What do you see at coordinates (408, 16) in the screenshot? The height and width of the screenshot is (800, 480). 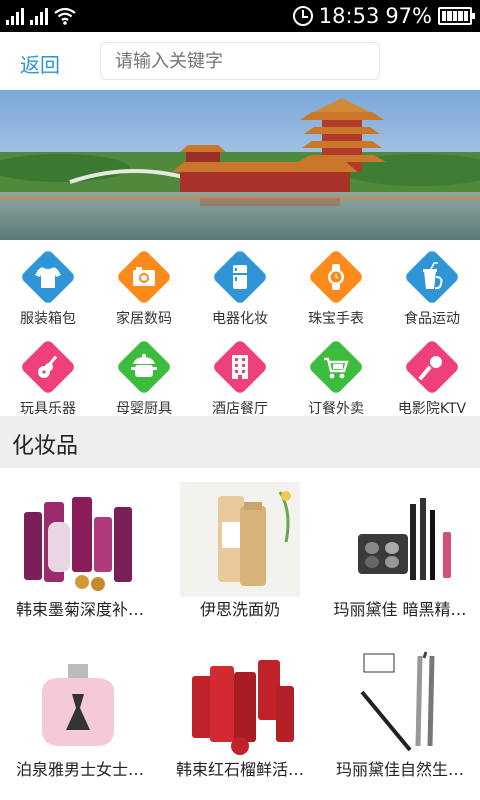 I see `battery-percent: 97%` at bounding box center [408, 16].